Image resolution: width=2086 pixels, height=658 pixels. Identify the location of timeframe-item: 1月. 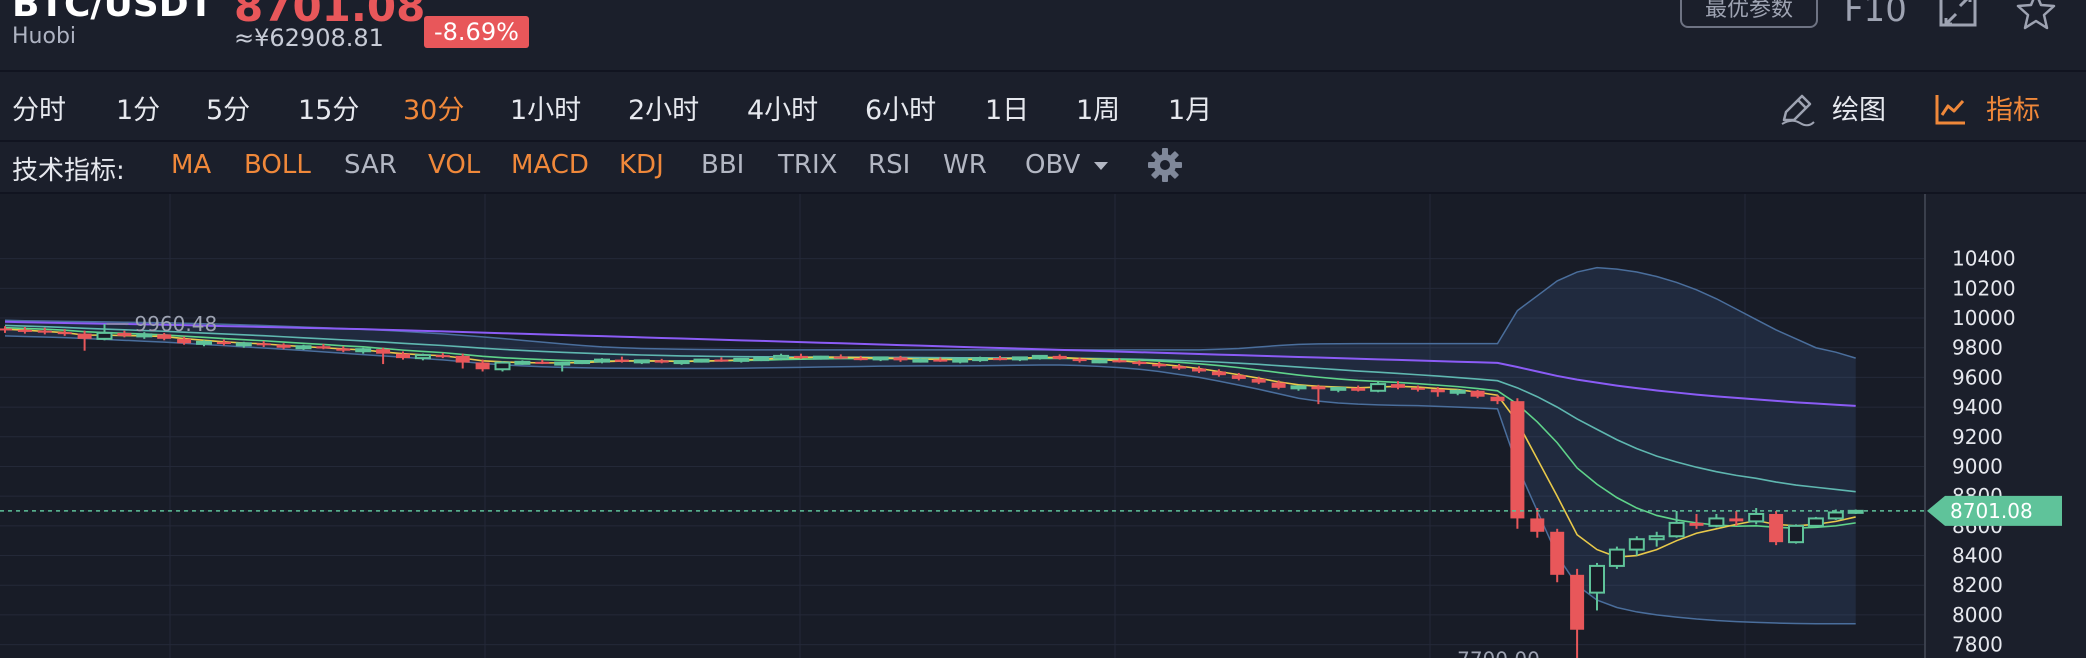
(1190, 107).